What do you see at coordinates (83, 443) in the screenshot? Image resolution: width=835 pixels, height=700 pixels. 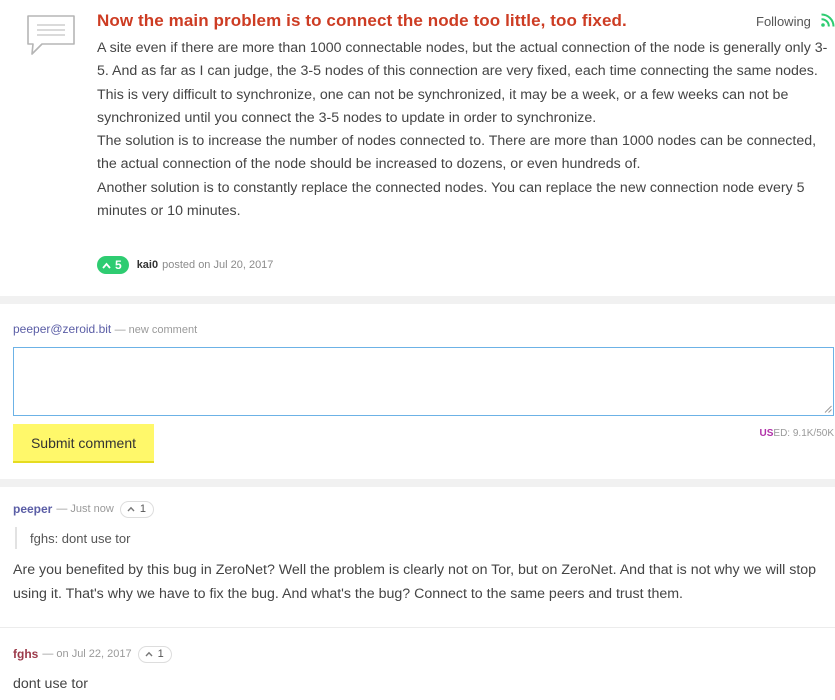 I see `submit-comment-button: Submit comment` at bounding box center [83, 443].